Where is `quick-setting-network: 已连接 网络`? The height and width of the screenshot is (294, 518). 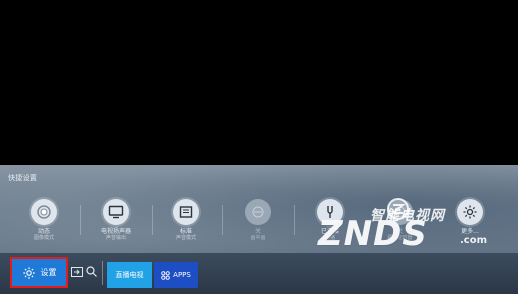 quick-setting-network: 已连接 网络 is located at coordinates (330, 222).